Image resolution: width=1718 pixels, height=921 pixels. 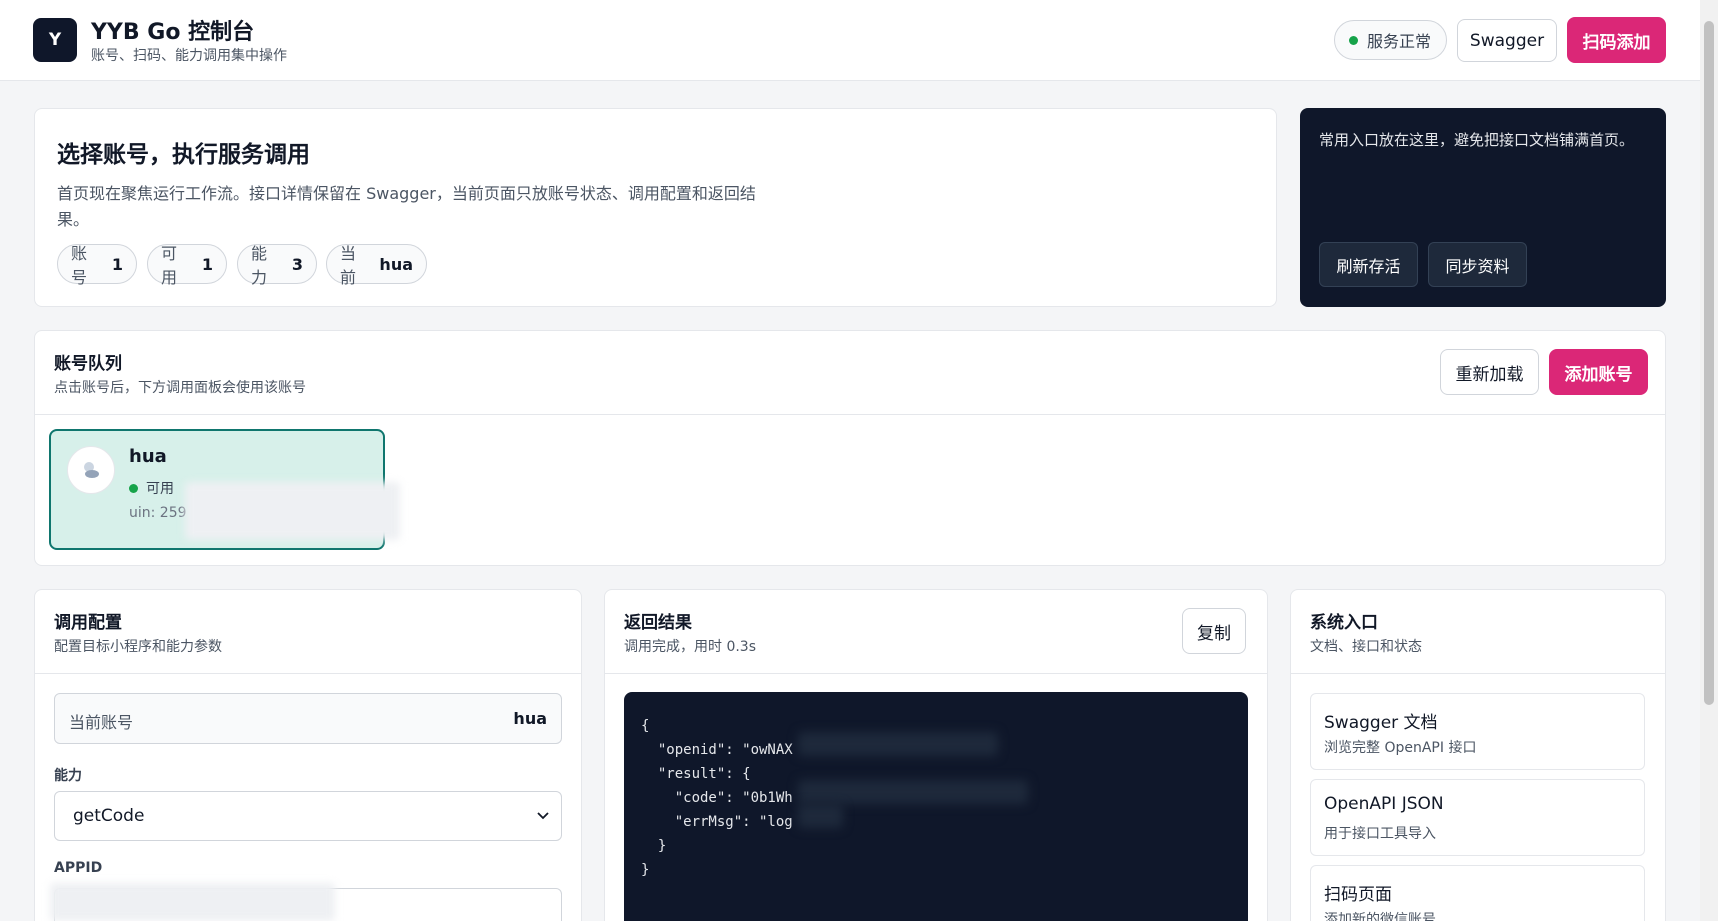 What do you see at coordinates (173, 32) in the screenshot?
I see `app-title: YYB Go 控制台` at bounding box center [173, 32].